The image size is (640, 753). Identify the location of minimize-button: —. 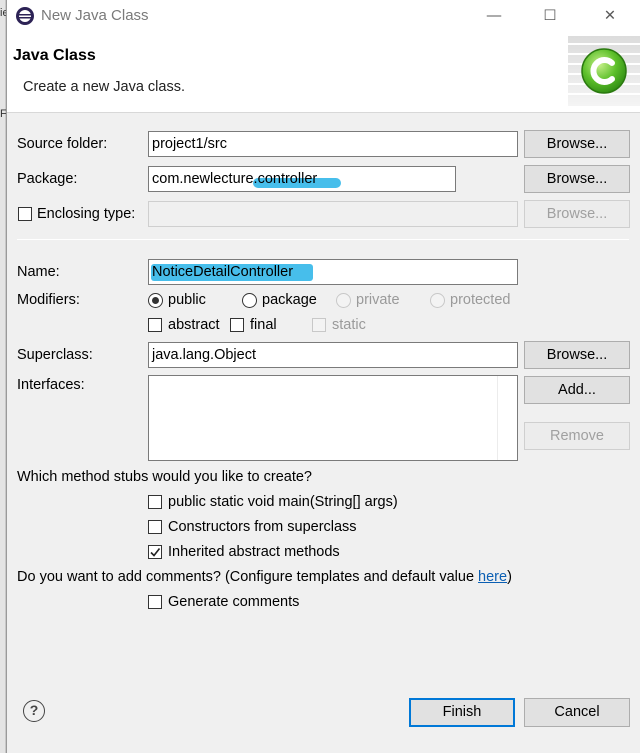
(494, 16).